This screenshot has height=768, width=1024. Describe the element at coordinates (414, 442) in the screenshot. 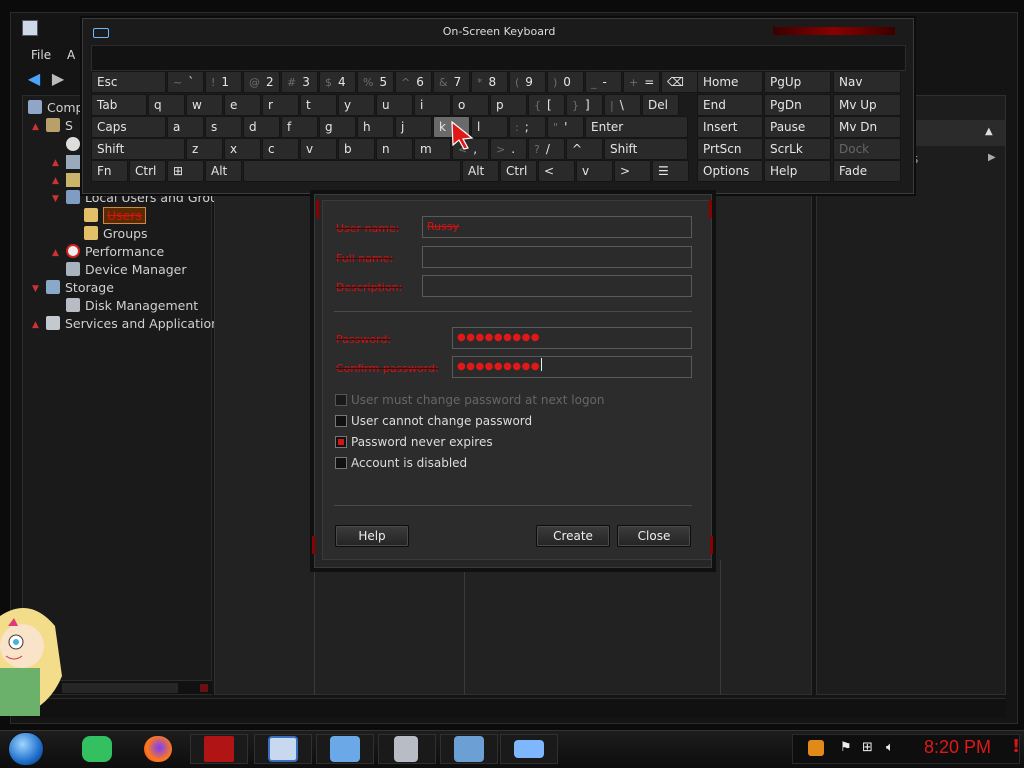

I see `checkbox-password-never-expires: Password never expires` at that location.